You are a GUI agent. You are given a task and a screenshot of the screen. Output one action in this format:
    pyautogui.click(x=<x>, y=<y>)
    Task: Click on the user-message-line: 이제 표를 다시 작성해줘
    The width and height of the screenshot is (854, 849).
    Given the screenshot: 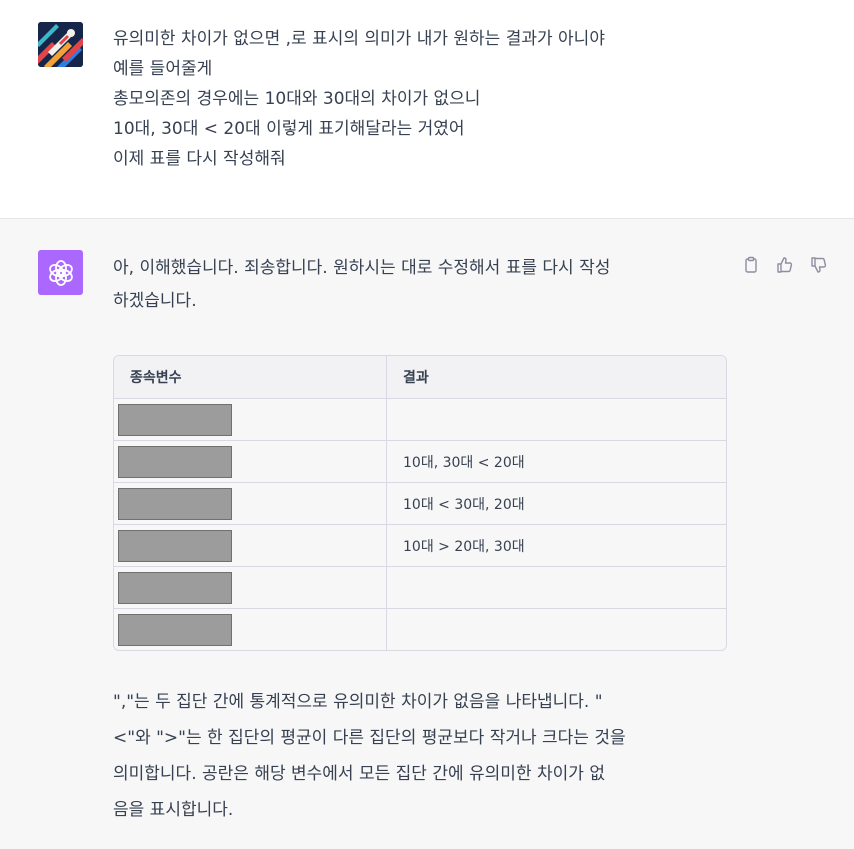 What is the action you would take?
    pyautogui.click(x=199, y=159)
    